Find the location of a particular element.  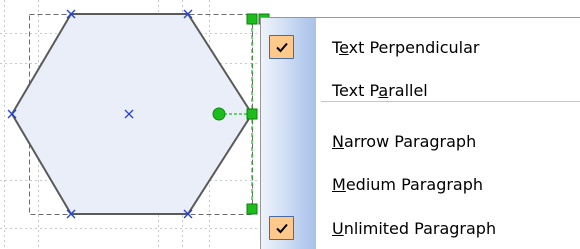

menu-item-label: Medium Paragraph is located at coordinates (408, 184).